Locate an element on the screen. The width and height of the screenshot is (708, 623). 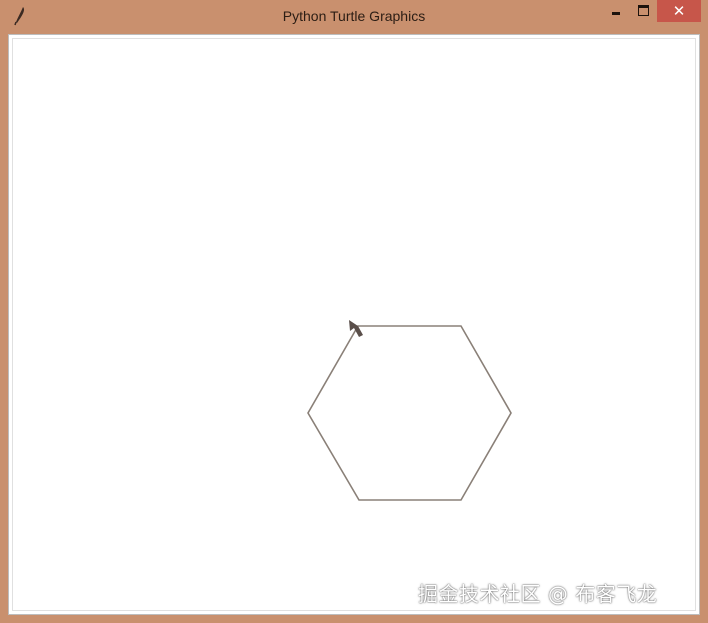
hexagon-drawing is located at coordinates (409, 410).